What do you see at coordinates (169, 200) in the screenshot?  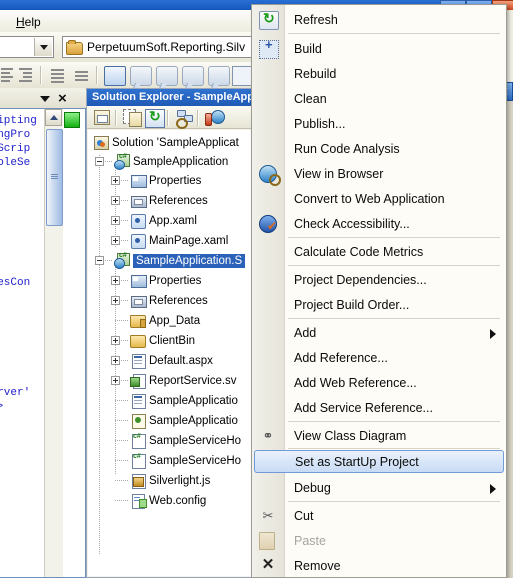 I see `tree-item-references: References` at bounding box center [169, 200].